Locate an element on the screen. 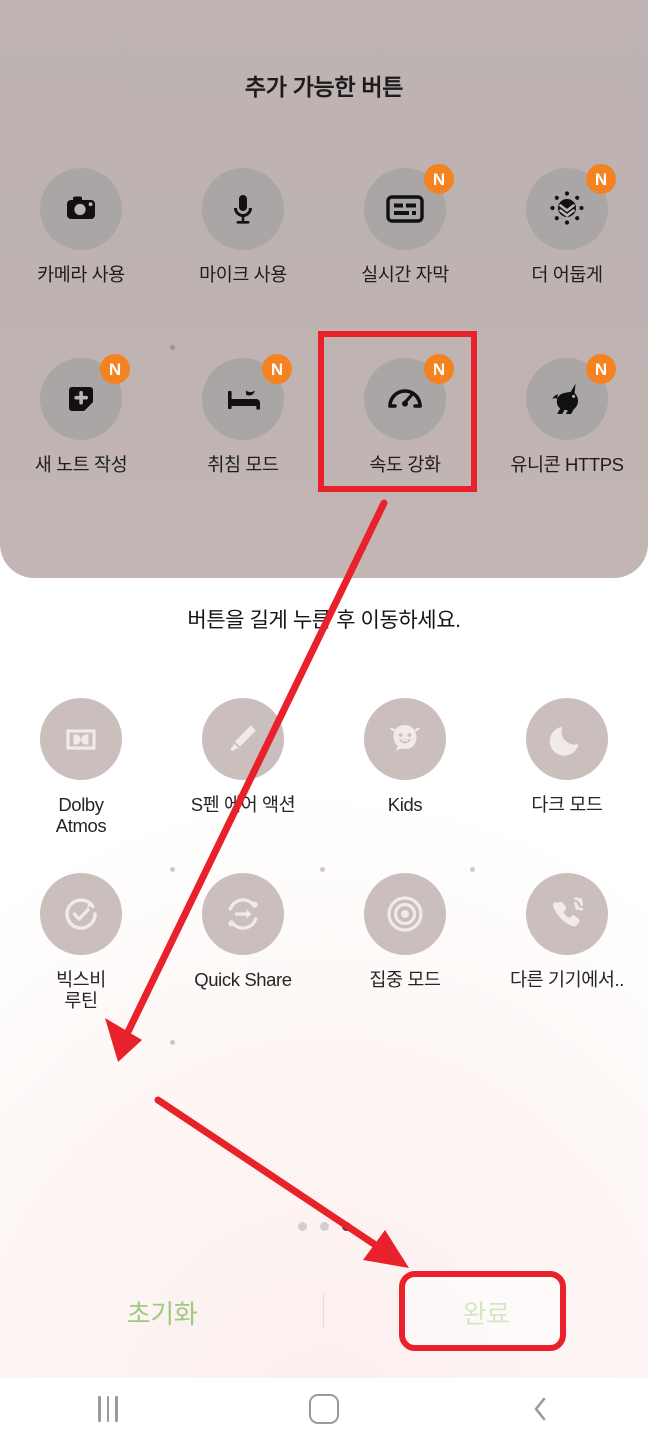 The image size is (648, 1440). tile-spen-air-action-circle is located at coordinates (243, 739).